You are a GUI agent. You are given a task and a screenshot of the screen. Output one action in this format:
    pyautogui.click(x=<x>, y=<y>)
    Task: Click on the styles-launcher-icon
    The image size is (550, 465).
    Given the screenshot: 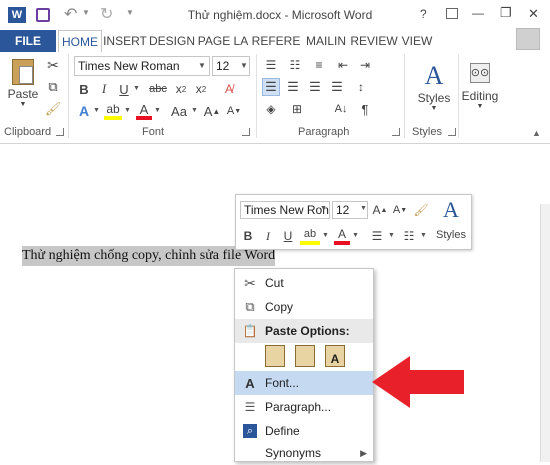 What is the action you would take?
    pyautogui.click(x=452, y=132)
    